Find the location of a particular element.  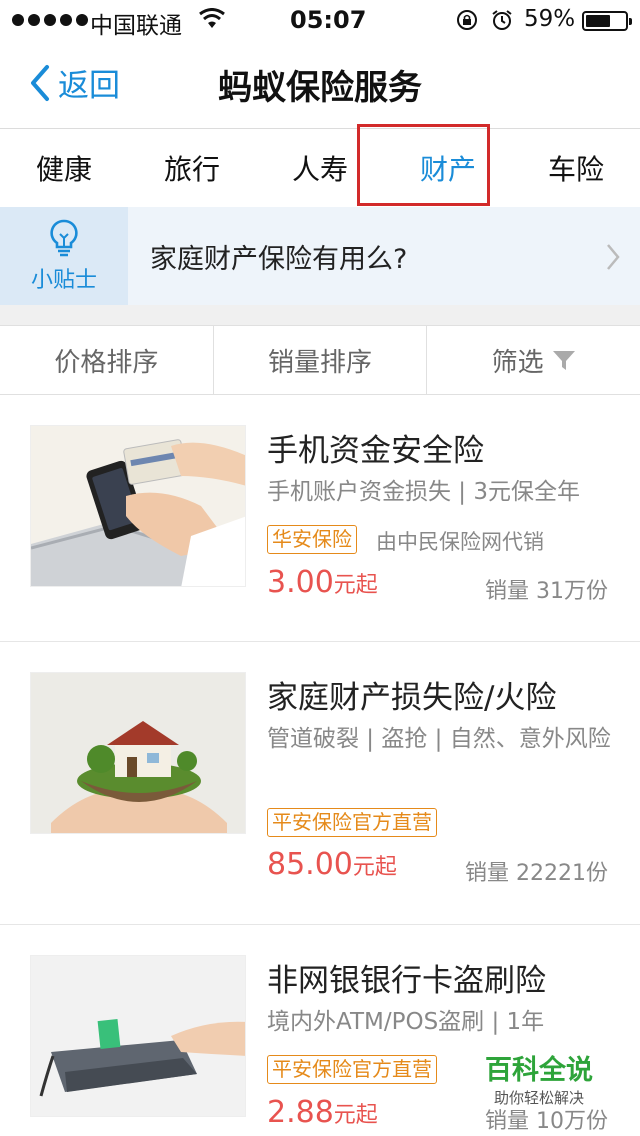

product-price: 85.00元起 is located at coordinates (332, 864).